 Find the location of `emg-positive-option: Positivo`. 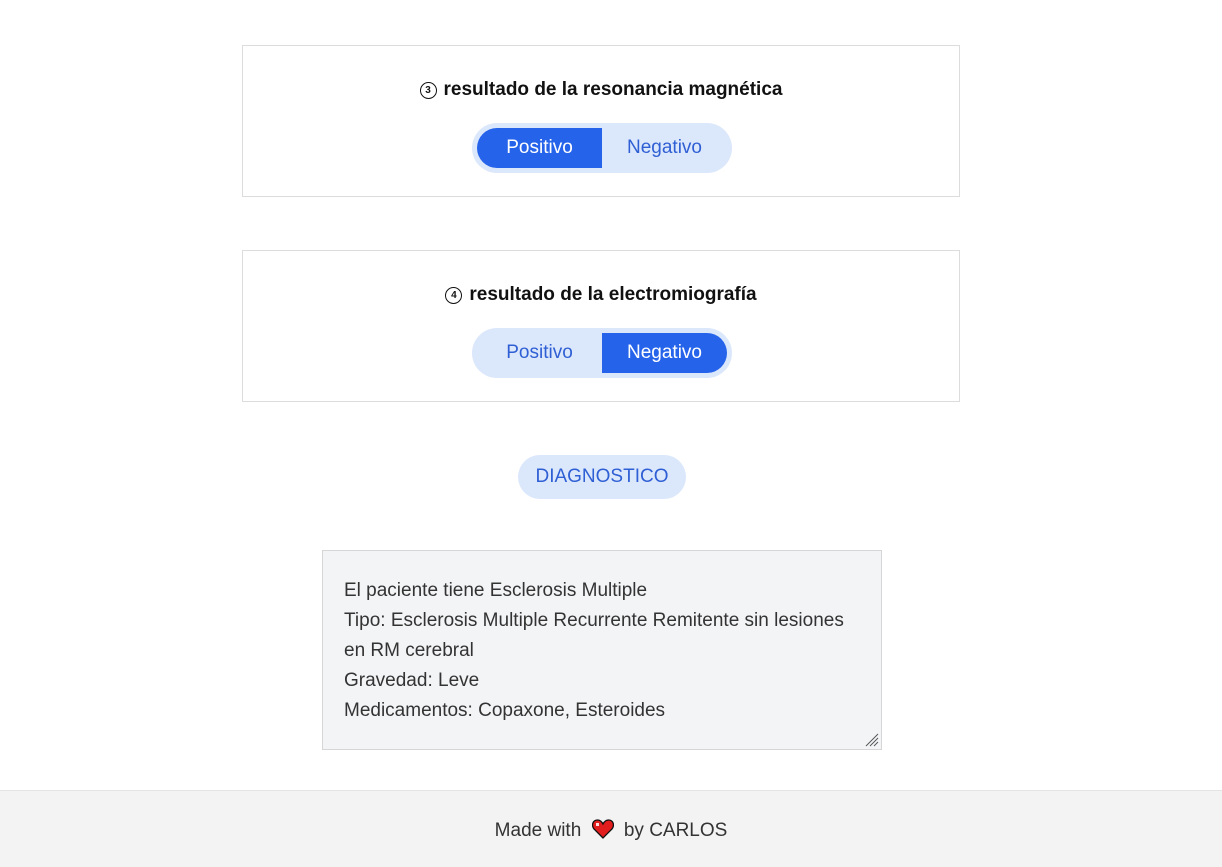

emg-positive-option: Positivo is located at coordinates (539, 353).